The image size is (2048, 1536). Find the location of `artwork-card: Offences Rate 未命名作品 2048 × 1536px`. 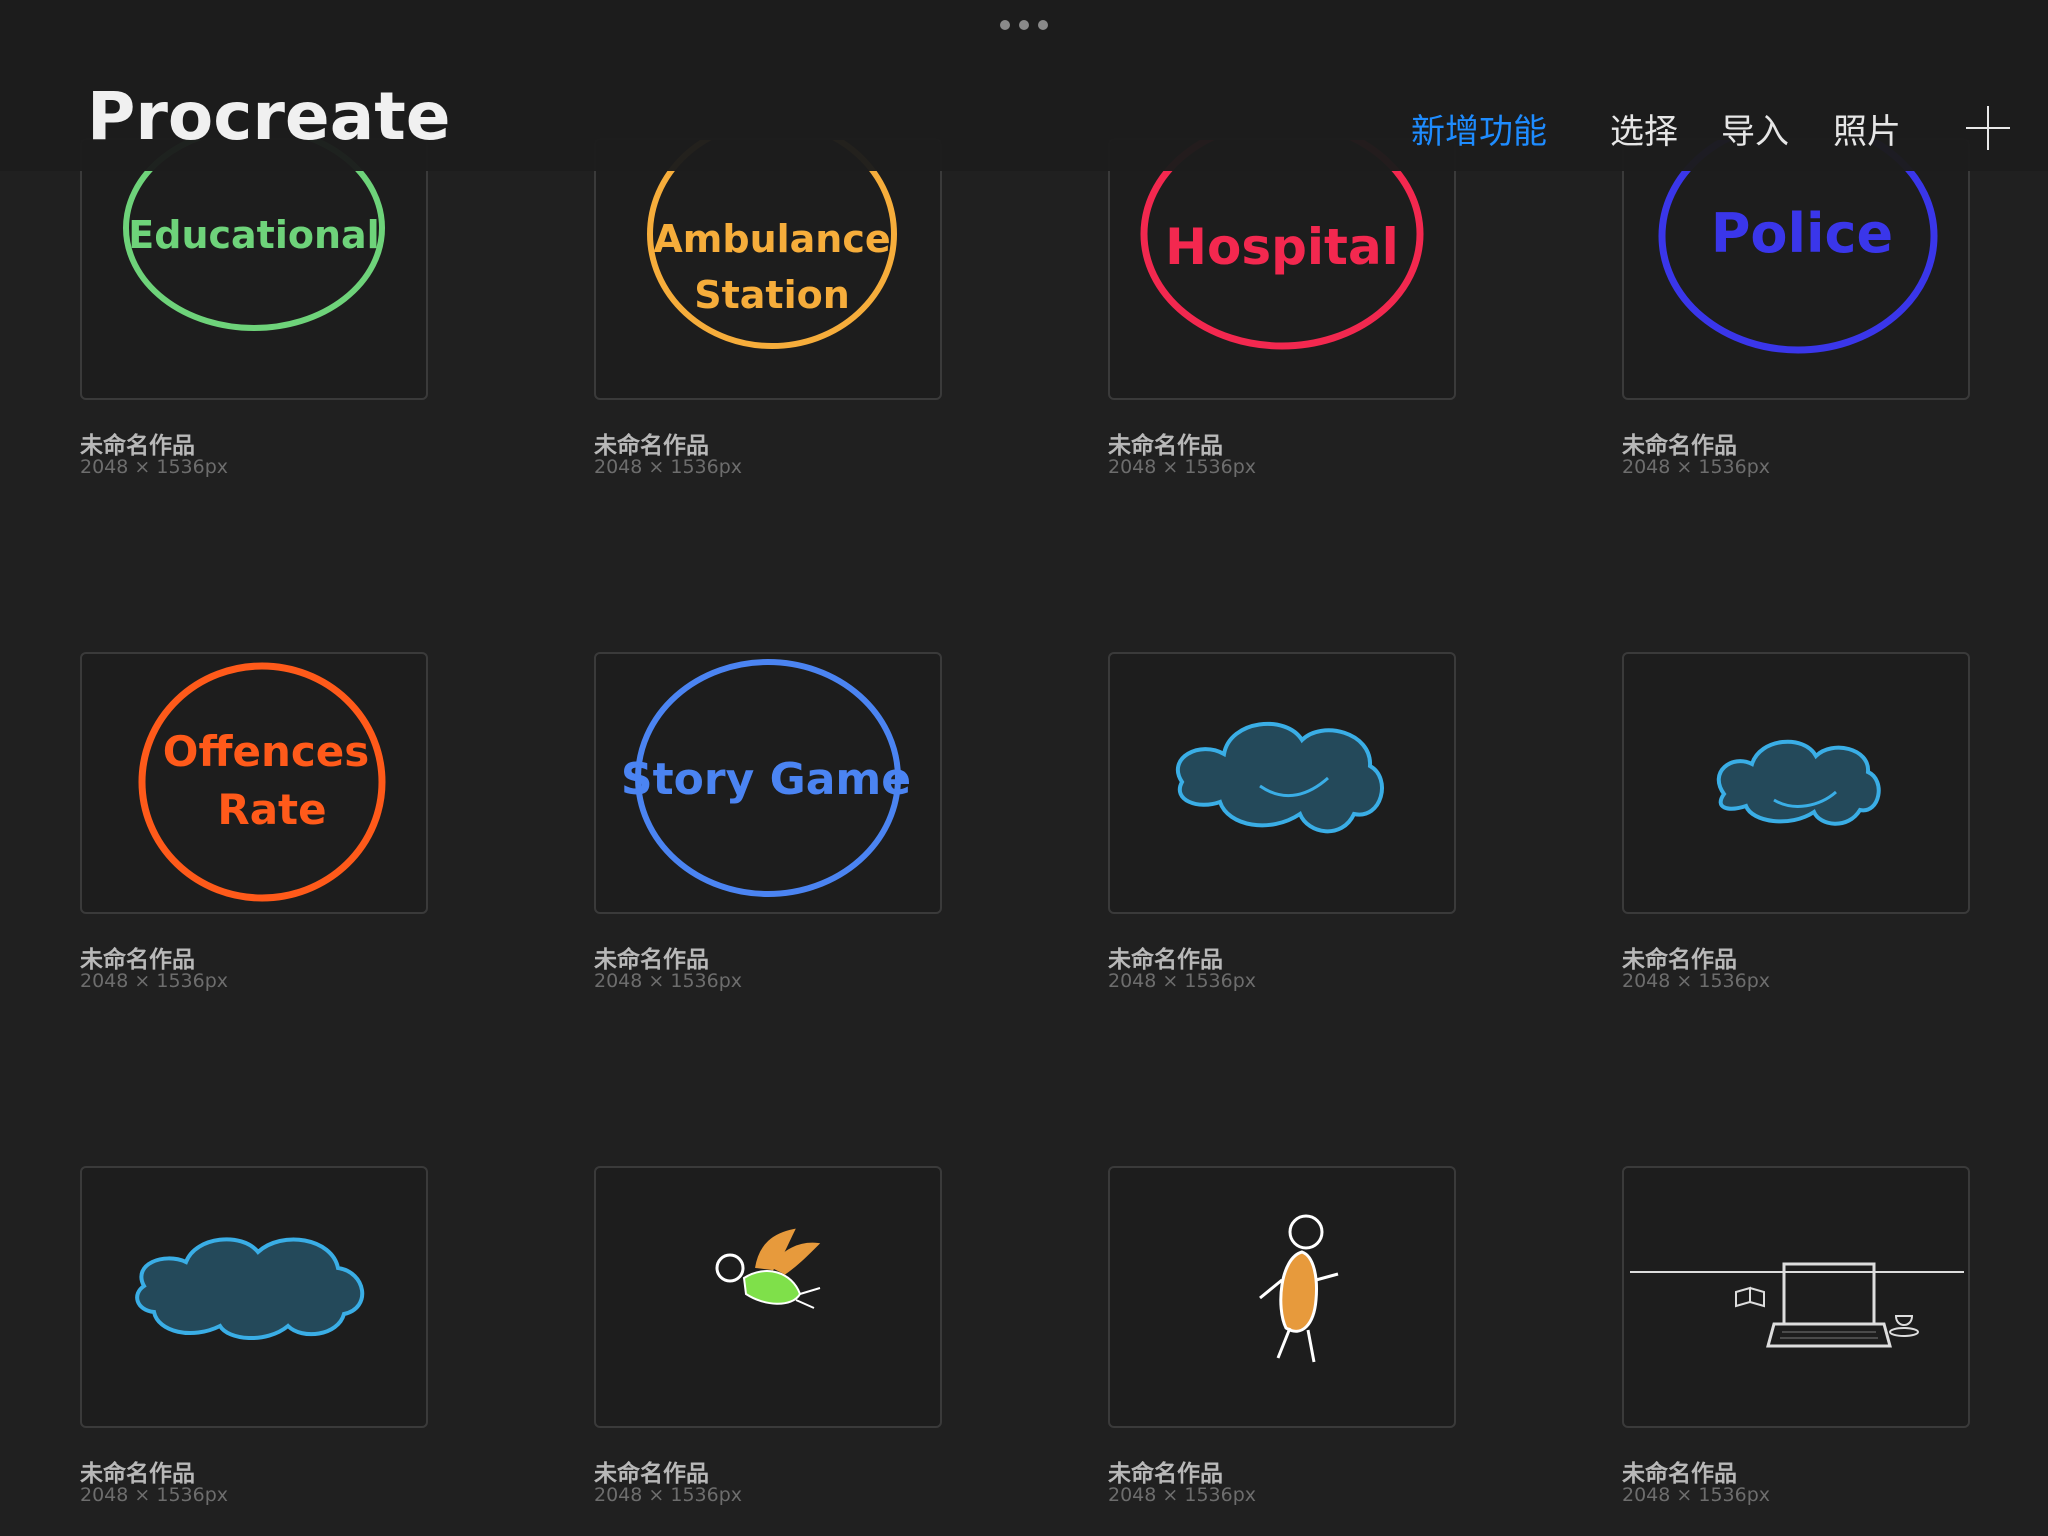

artwork-card: Offences Rate 未命名作品 2048 × 1536px is located at coordinates (254, 832).